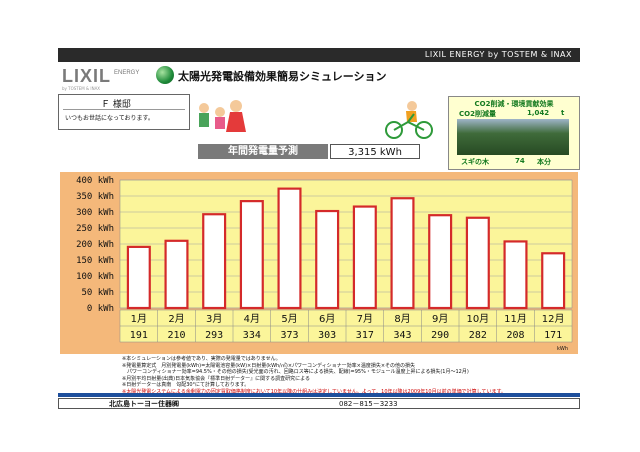  What do you see at coordinates (81, 88) in the screenshot?
I see `logo-tagline: by TOSTEM & INAX` at bounding box center [81, 88].